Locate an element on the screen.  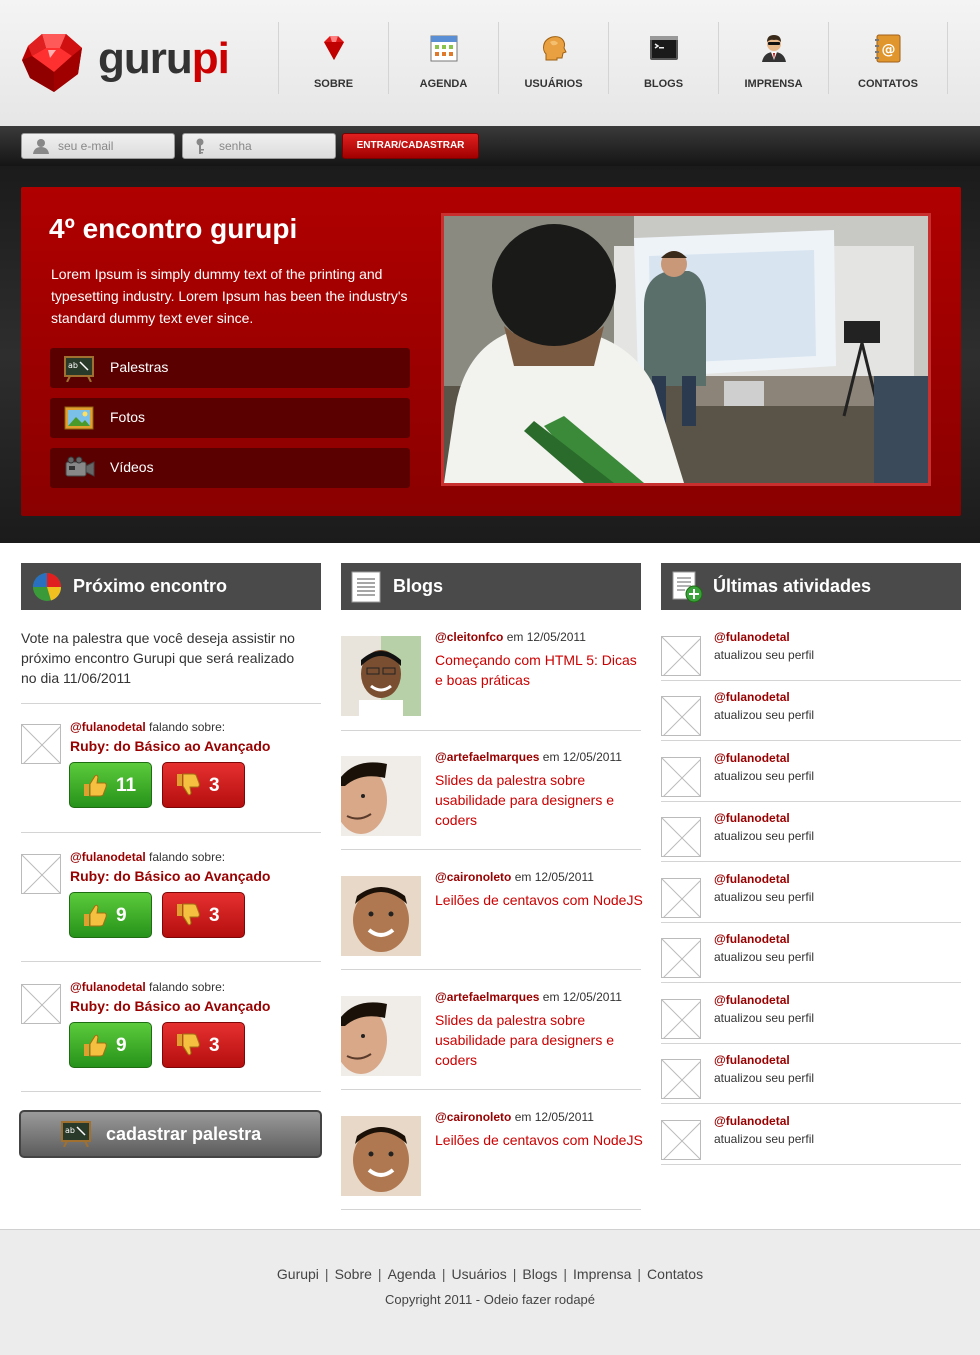
link-fotos: Fotos is located at coordinates (230, 418).